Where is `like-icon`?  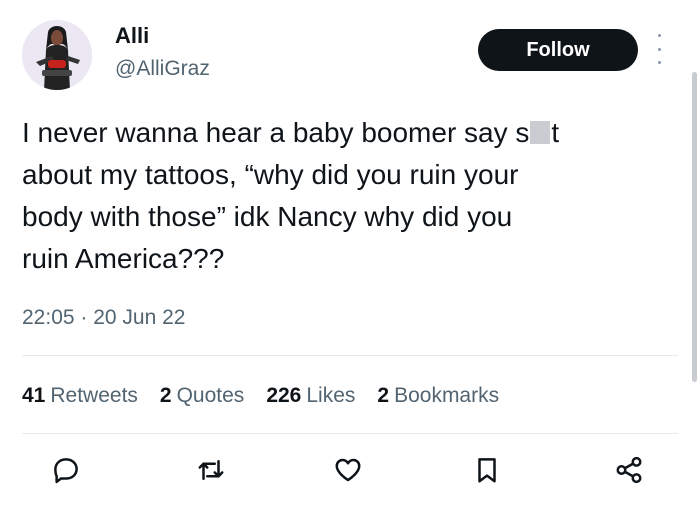 like-icon is located at coordinates (348, 470).